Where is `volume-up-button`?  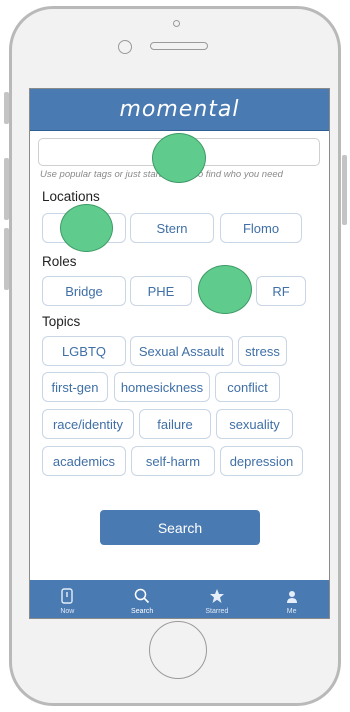 volume-up-button is located at coordinates (6, 189).